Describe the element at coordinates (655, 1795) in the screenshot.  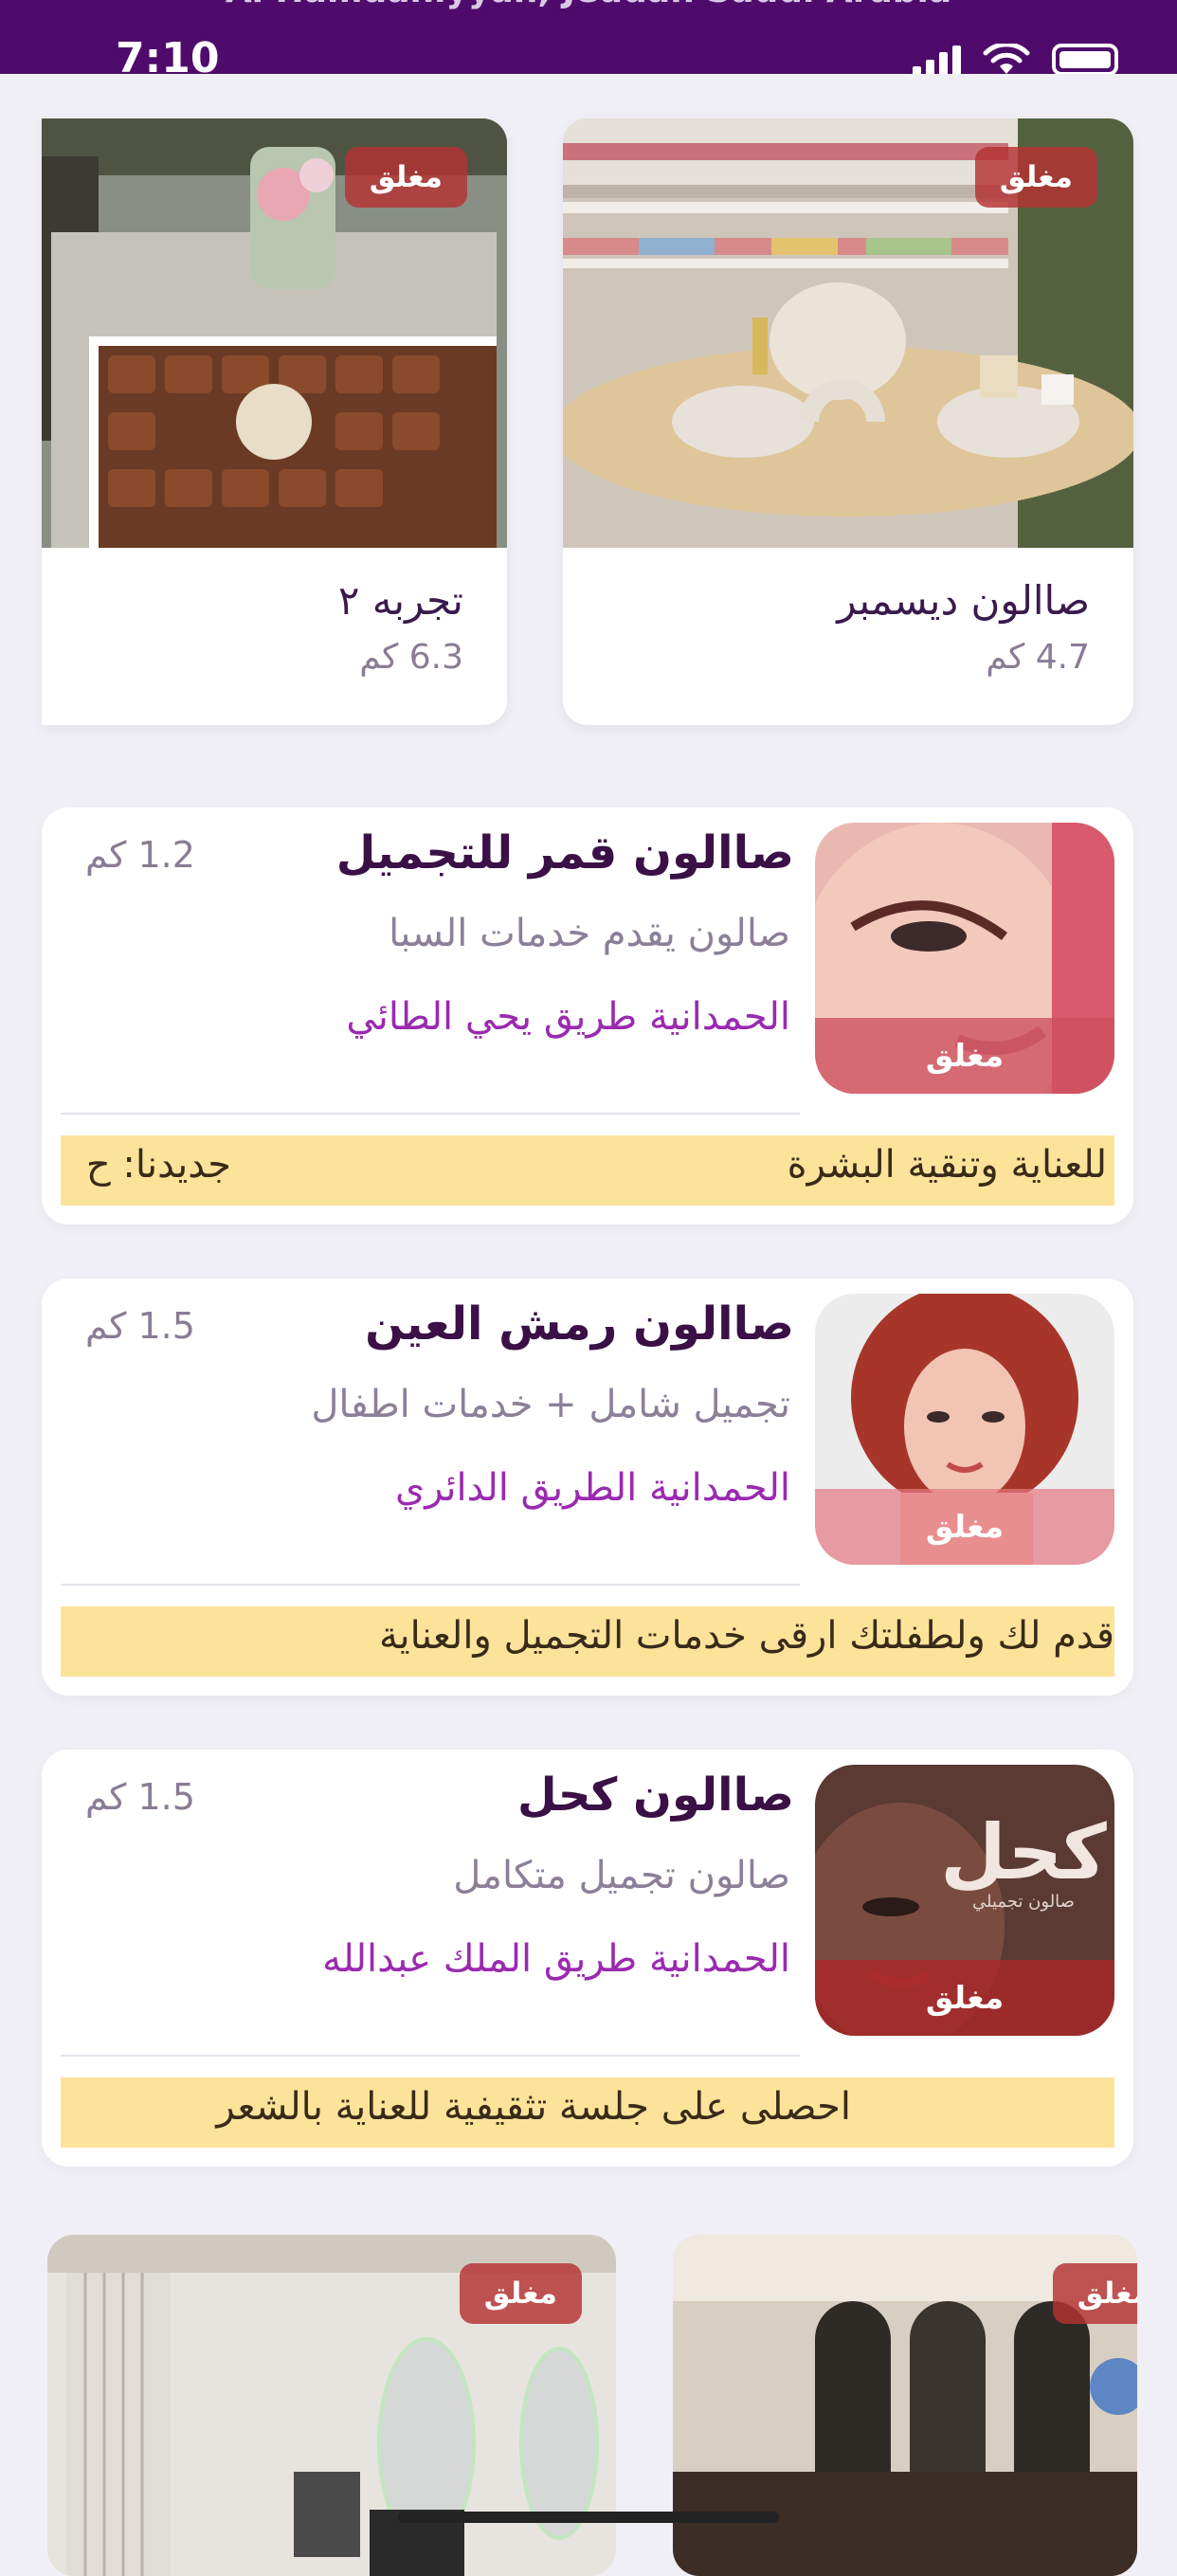
I see `salon-title: صاالون كحل` at that location.